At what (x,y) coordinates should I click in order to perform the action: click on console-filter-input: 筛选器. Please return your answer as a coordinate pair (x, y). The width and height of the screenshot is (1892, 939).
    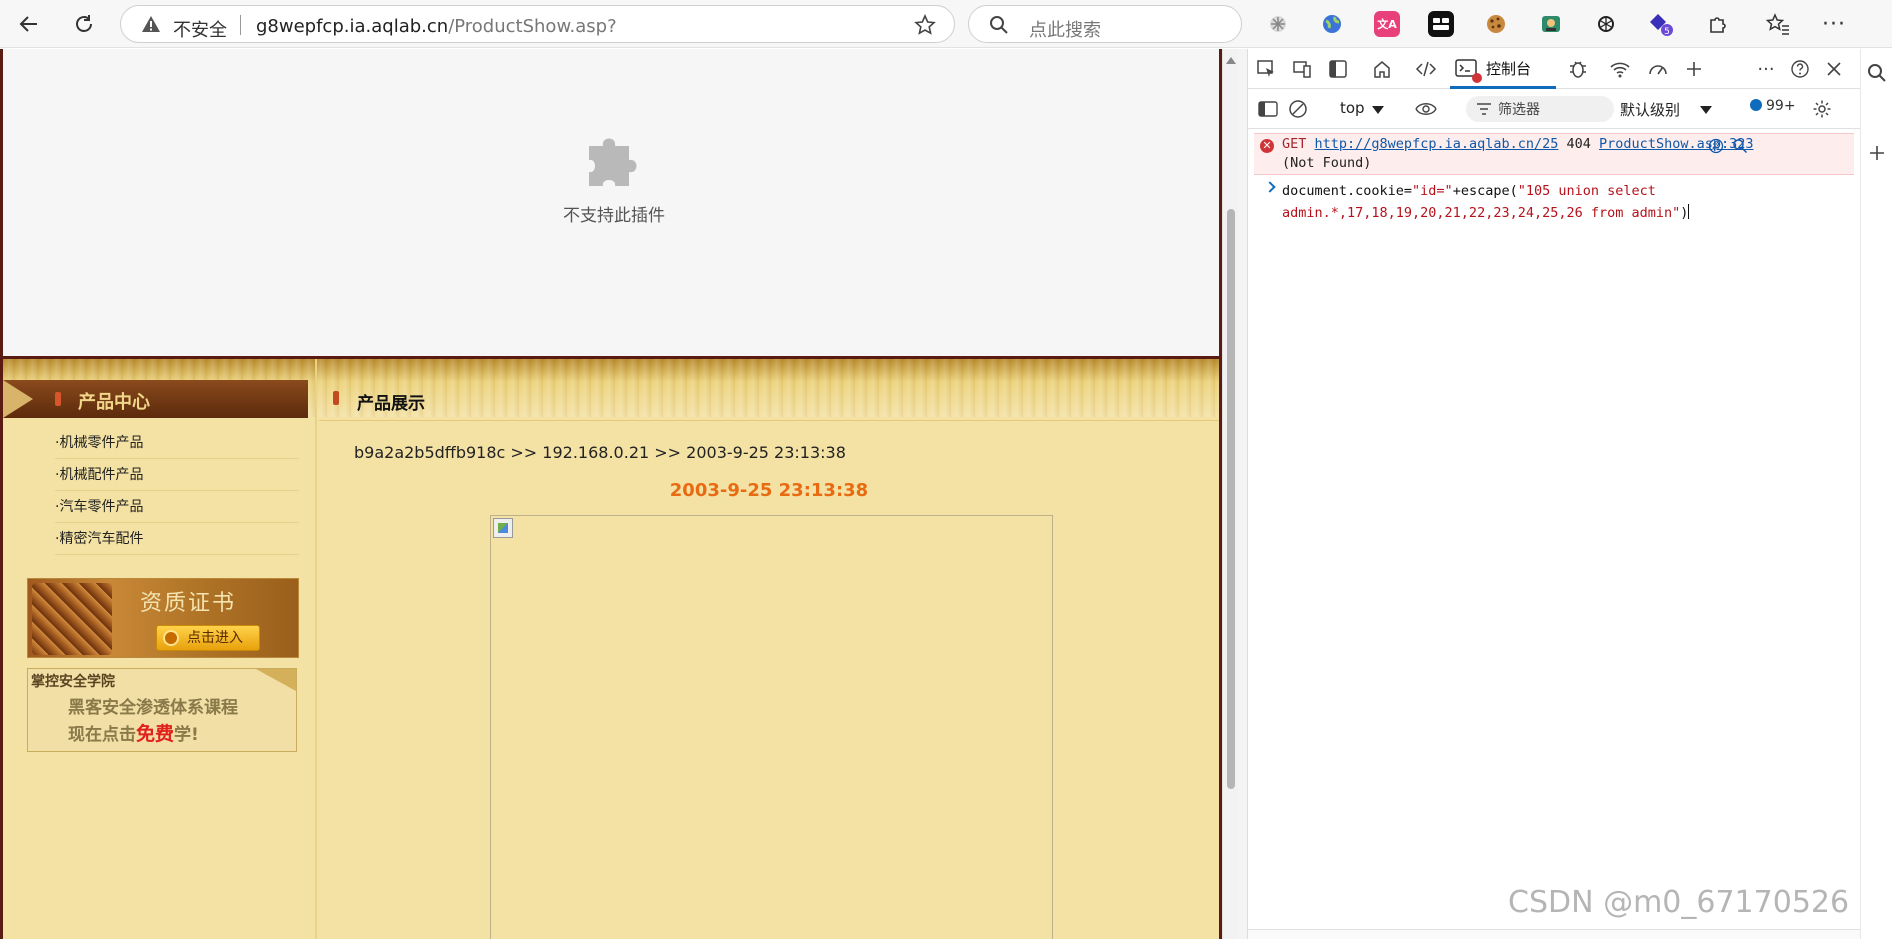
    Looking at the image, I should click on (1540, 109).